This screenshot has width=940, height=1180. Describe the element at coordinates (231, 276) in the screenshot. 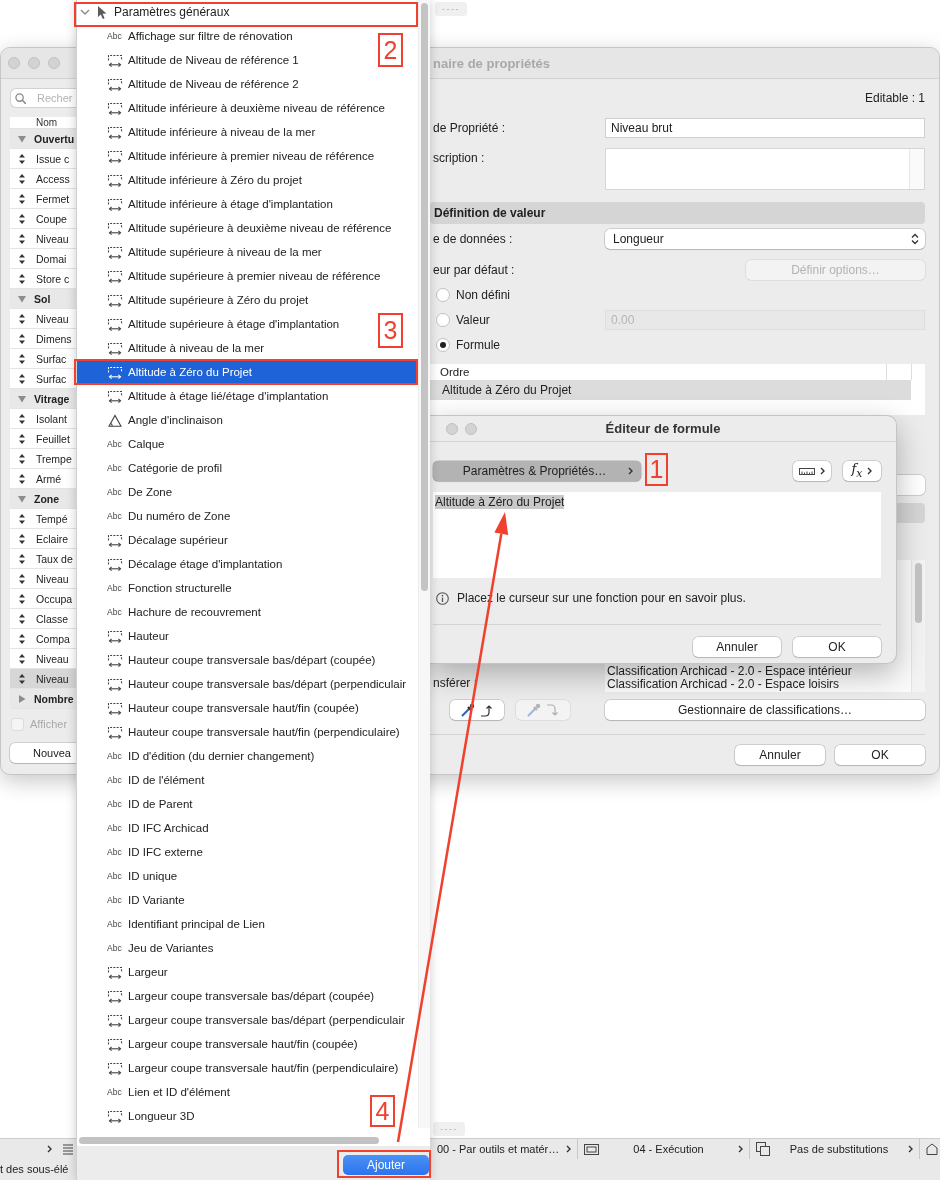

I see `parameter-item: Altitude supérieure à premier niveau de référence` at that location.